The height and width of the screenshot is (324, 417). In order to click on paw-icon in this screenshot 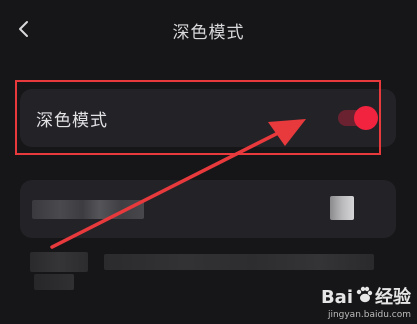, I will do `click(364, 297)`.